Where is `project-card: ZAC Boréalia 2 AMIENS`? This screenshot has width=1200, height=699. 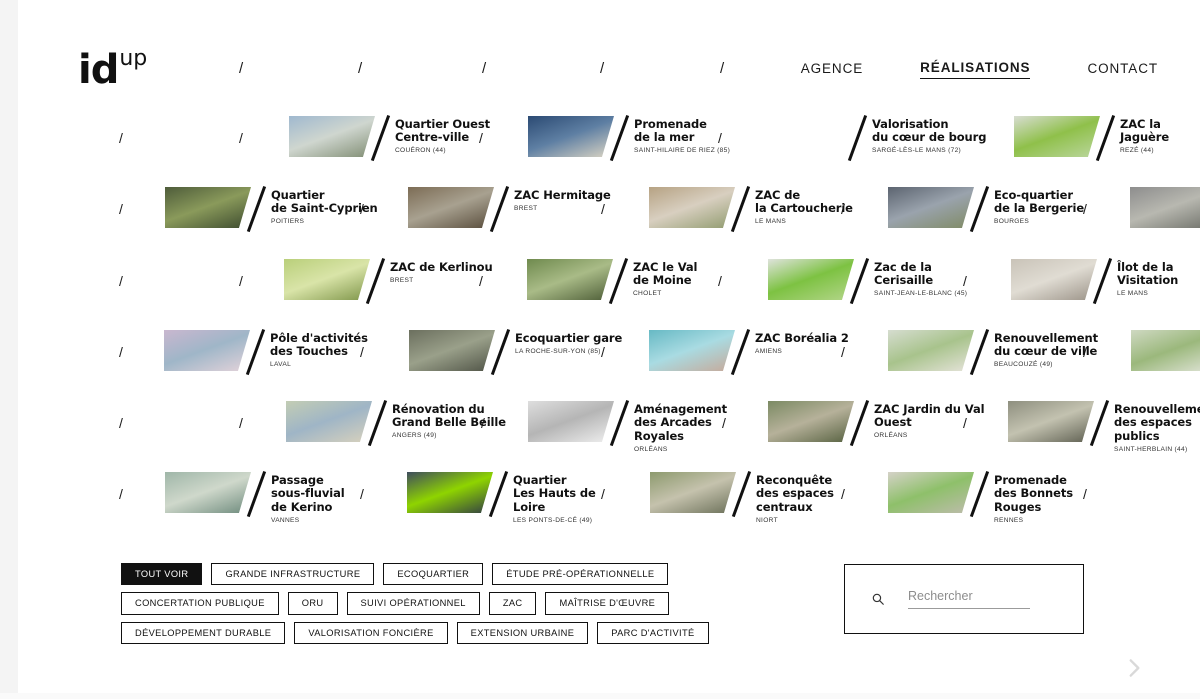 project-card: ZAC Boréalia 2 AMIENS is located at coordinates (749, 352).